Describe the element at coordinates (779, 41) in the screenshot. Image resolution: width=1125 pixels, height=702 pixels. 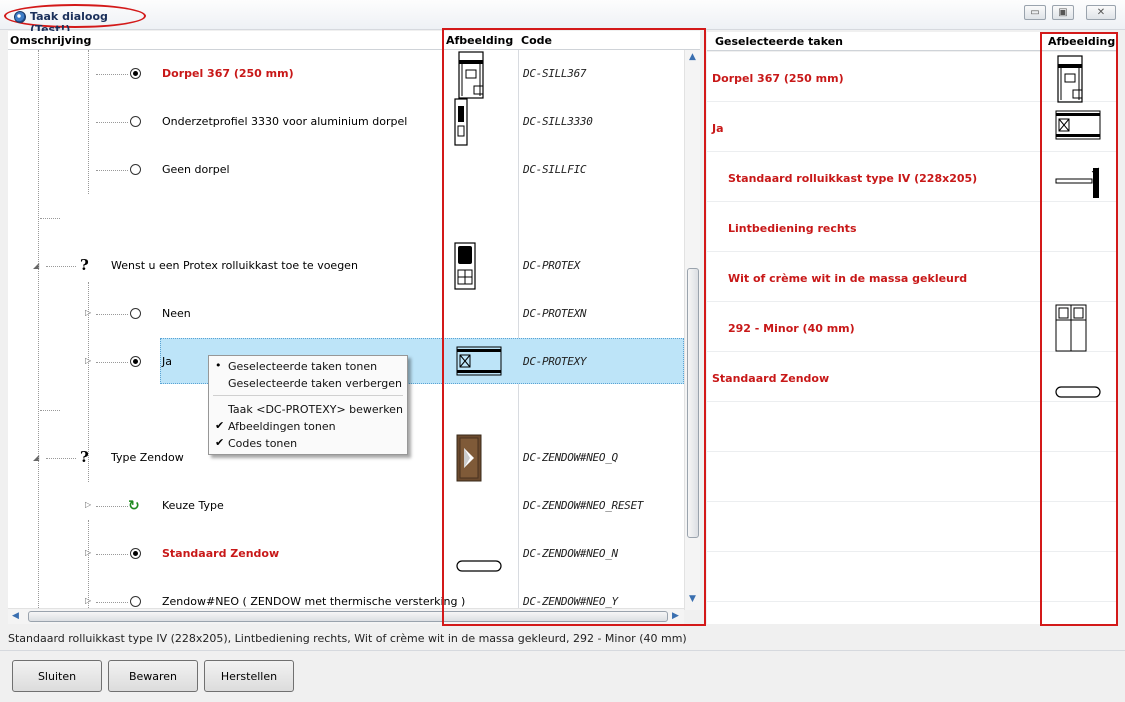
I see `header-selected-tasks: Geselecteerde taken` at that location.